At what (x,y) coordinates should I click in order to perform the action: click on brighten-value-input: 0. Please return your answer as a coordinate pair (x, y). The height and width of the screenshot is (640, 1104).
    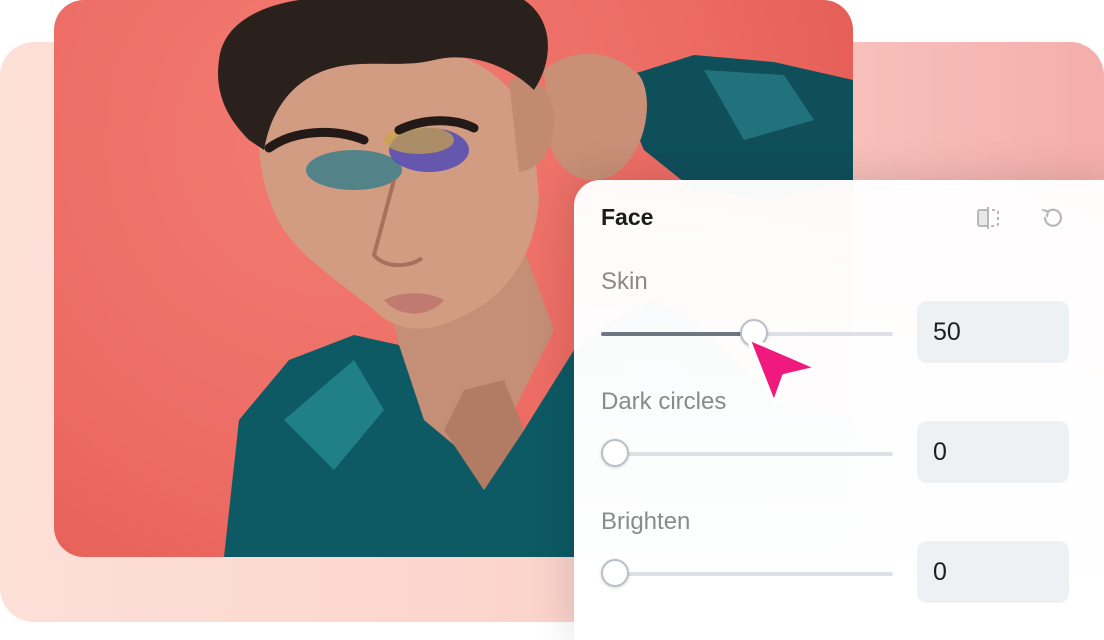
    Looking at the image, I should click on (993, 572).